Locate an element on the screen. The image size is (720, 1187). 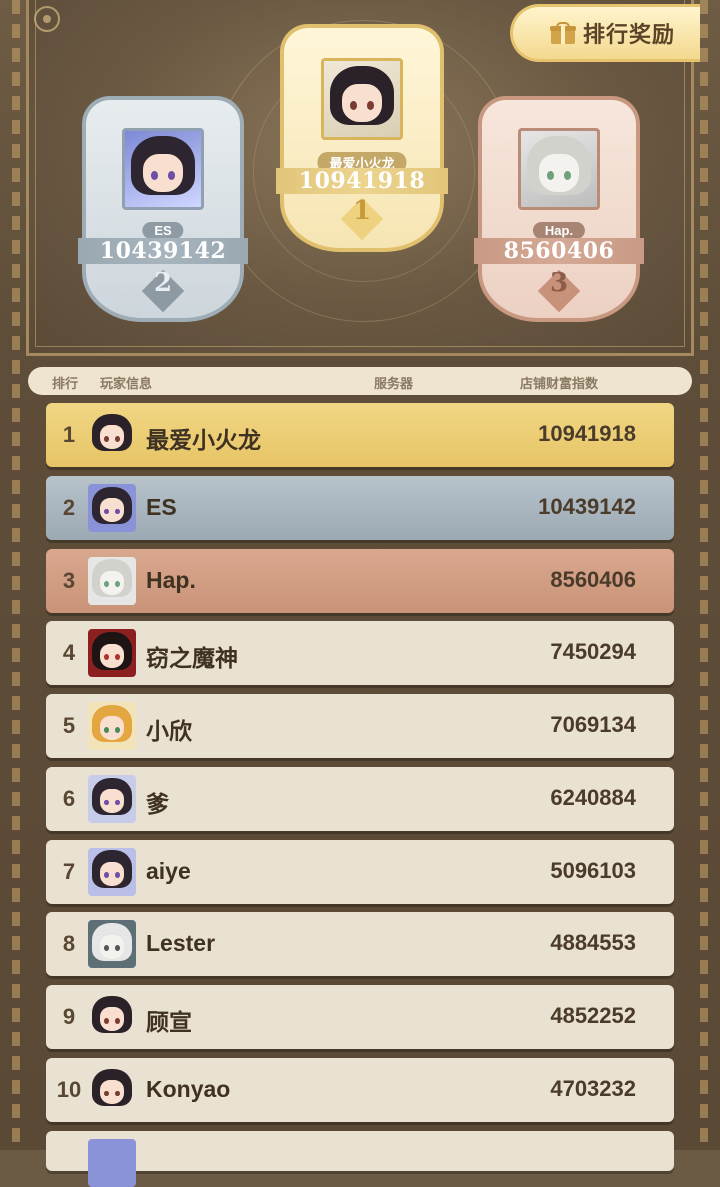
row-rank: 9 is located at coordinates (69, 1016).